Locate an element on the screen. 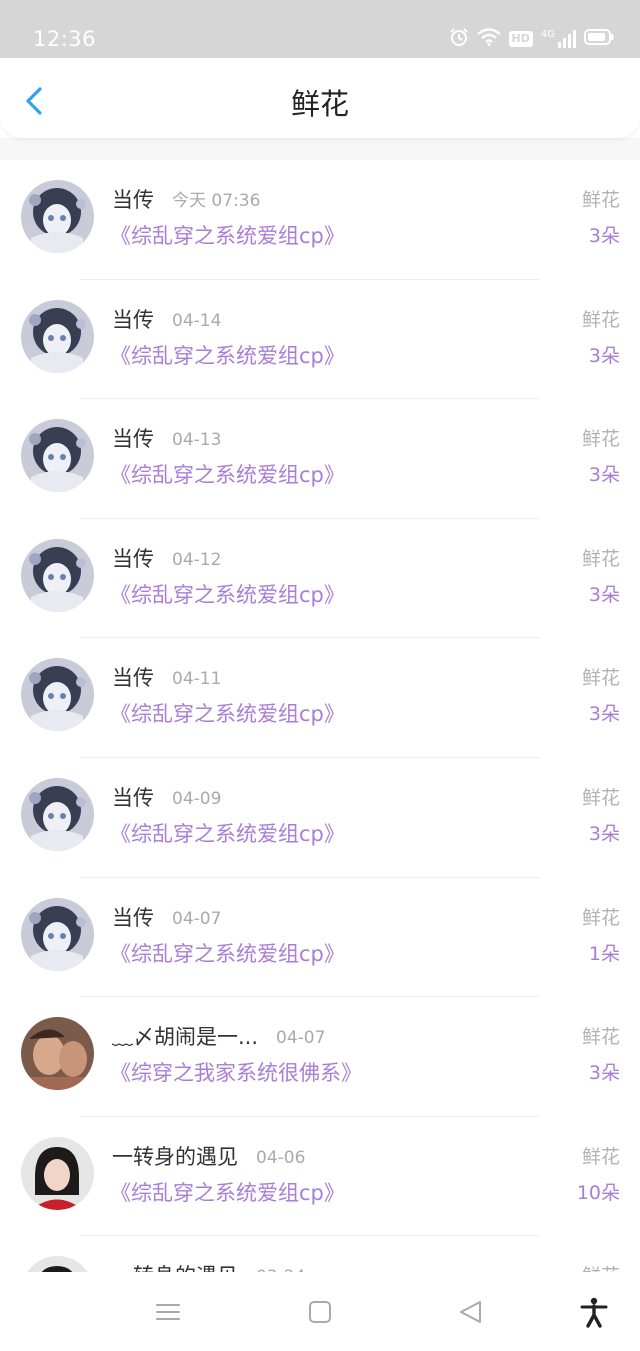 This screenshot has width=640, height=1351. system-nav-bar is located at coordinates (320, 1311).